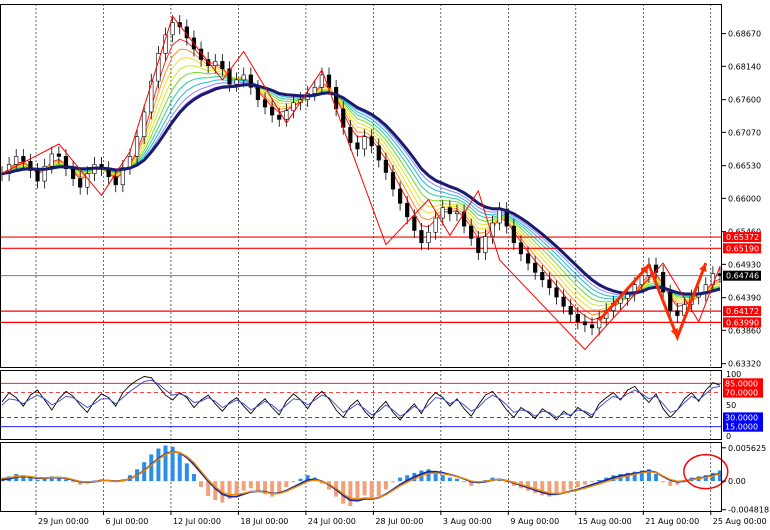  What do you see at coordinates (399, 521) in the screenshot?
I see `time-label-5: 28 Jul 00:00` at bounding box center [399, 521].